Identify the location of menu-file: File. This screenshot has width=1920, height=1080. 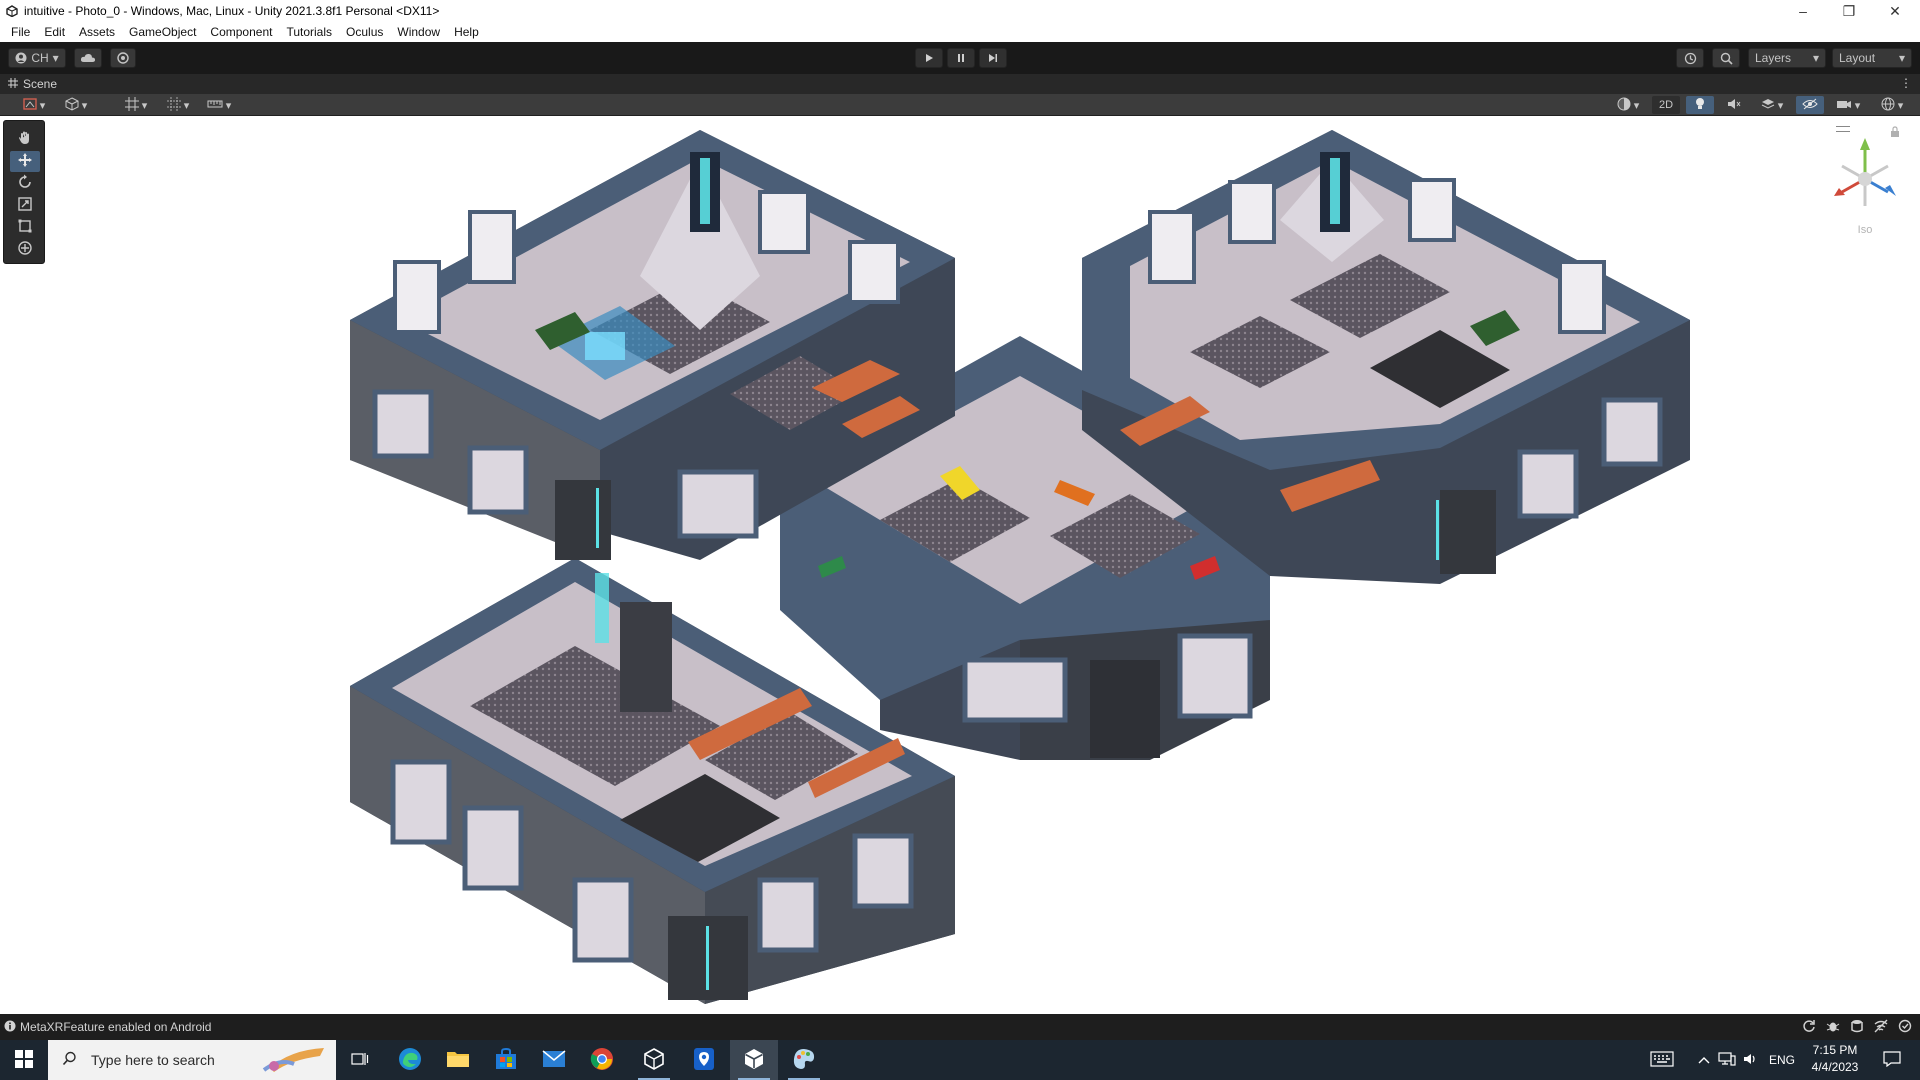
(20, 32).